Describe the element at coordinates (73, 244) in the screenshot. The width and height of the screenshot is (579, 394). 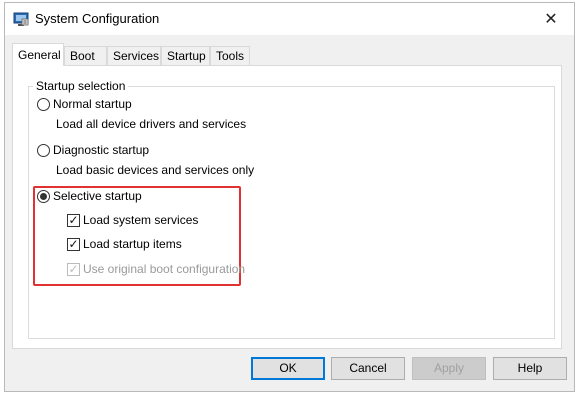
I see `load-startup-items-checkbox: ✓` at that location.